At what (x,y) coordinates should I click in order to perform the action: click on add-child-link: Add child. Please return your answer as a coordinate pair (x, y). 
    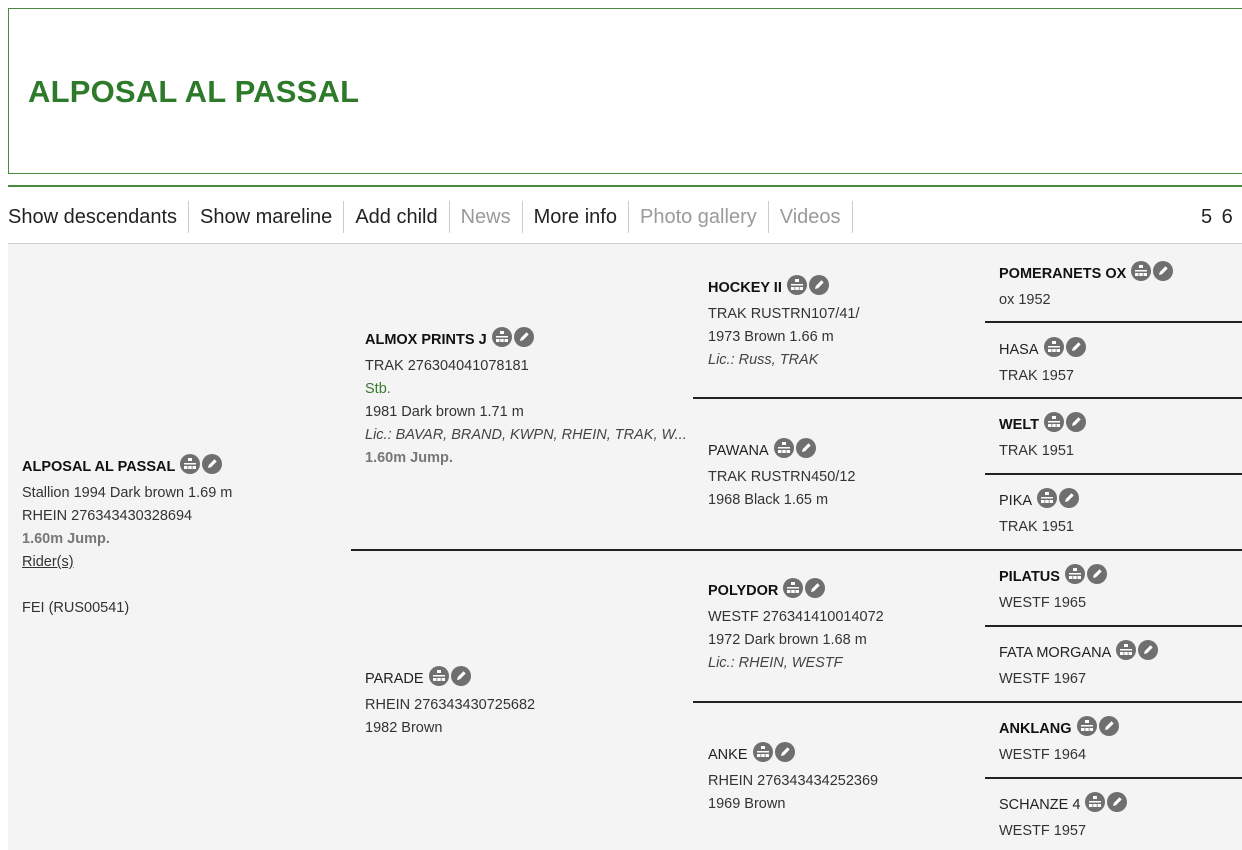
    Looking at the image, I should click on (397, 217).